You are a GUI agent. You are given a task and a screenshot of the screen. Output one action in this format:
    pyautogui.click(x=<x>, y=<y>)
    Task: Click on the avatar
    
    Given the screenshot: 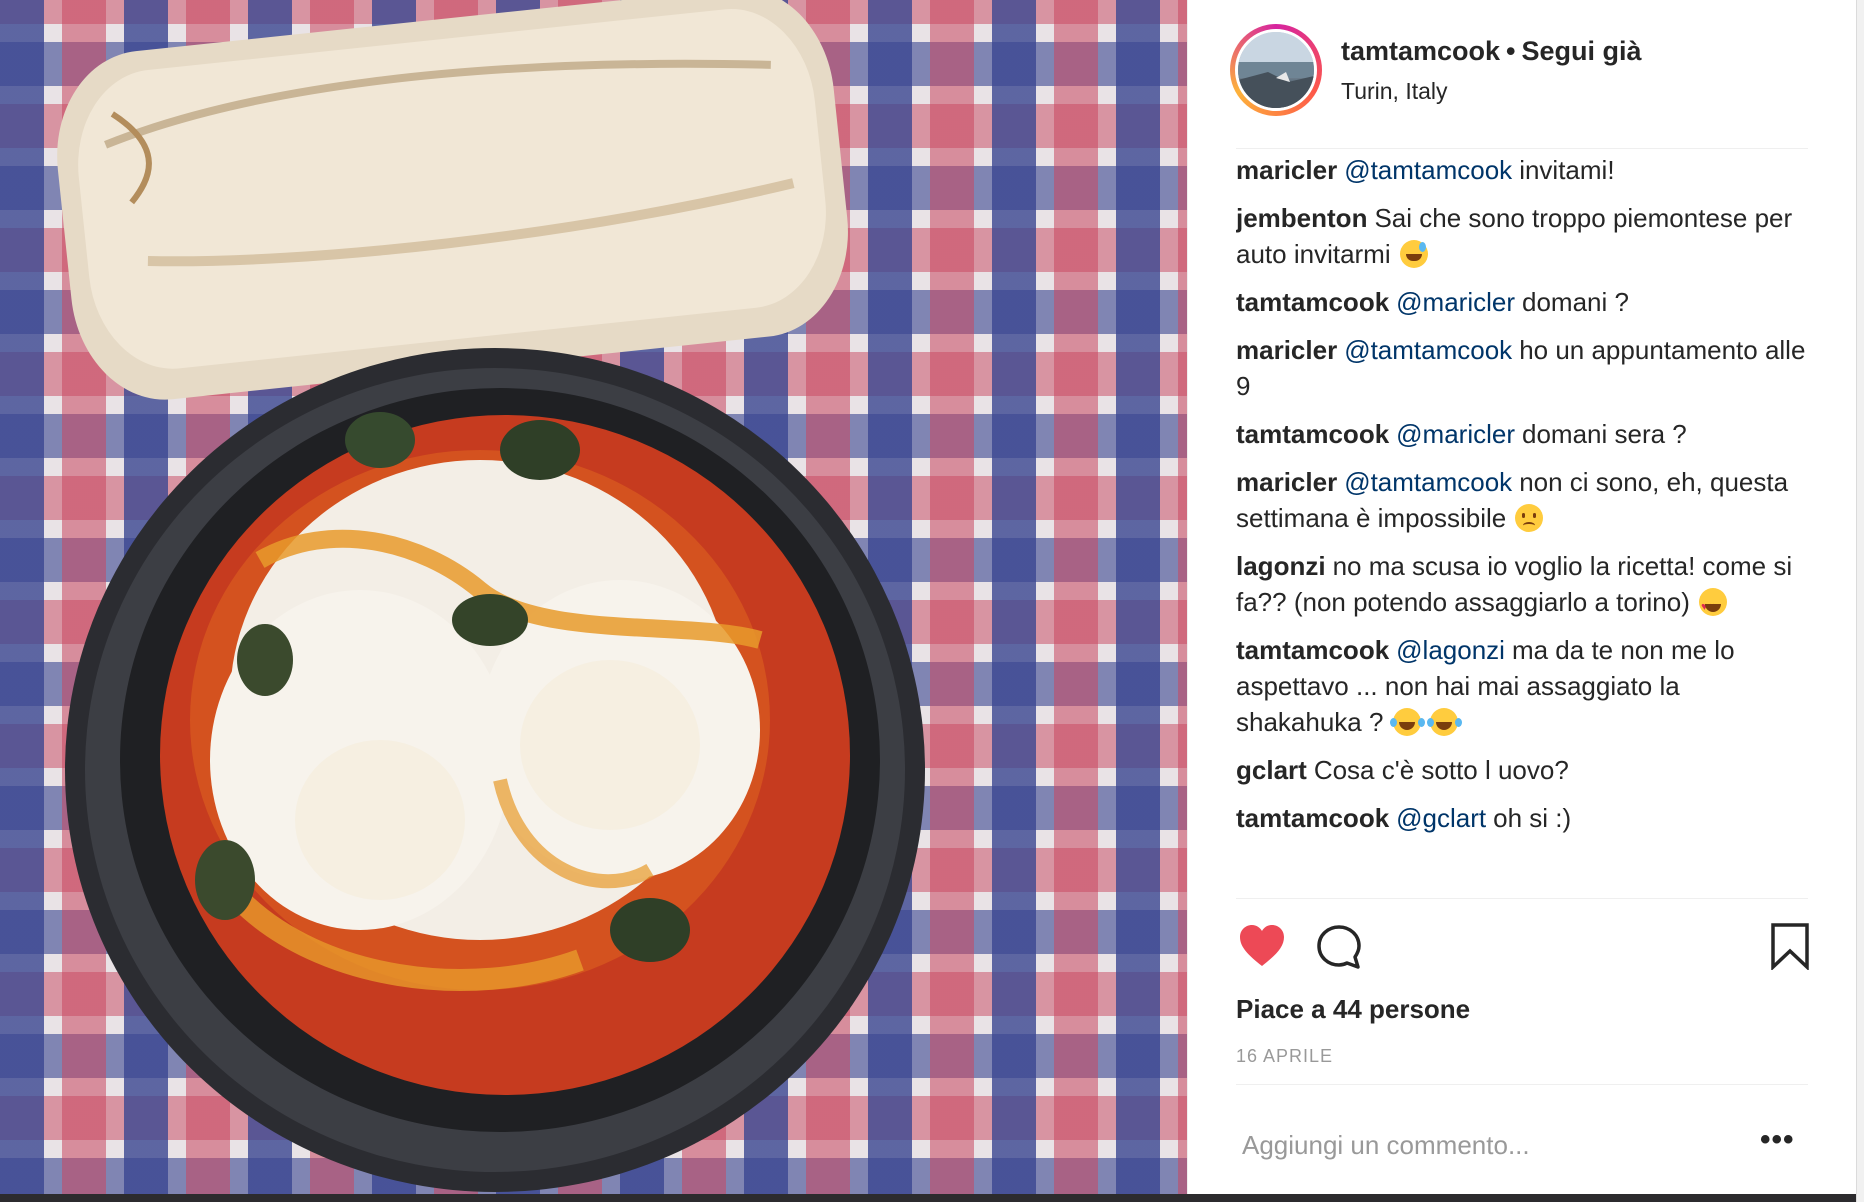 What is the action you would take?
    pyautogui.click(x=1276, y=70)
    